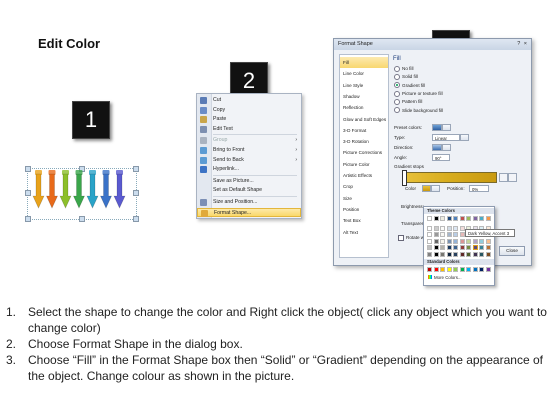 This screenshot has height=420, width=560. I want to click on nav-item-picture-color: Picture Color, so click(364, 164).